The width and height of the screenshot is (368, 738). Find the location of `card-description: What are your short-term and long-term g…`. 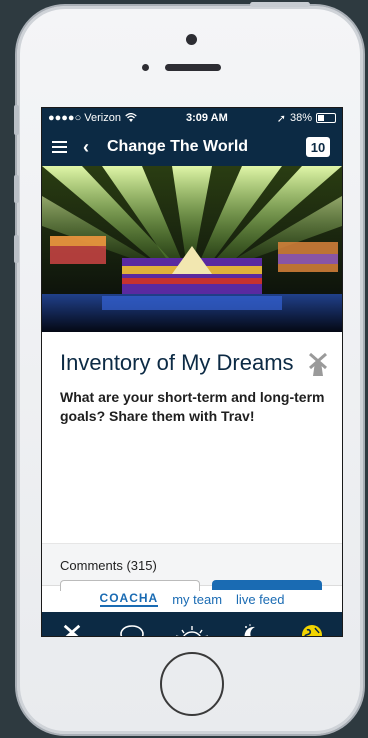

card-description: What are your short-term and long-term g… is located at coordinates (192, 407).